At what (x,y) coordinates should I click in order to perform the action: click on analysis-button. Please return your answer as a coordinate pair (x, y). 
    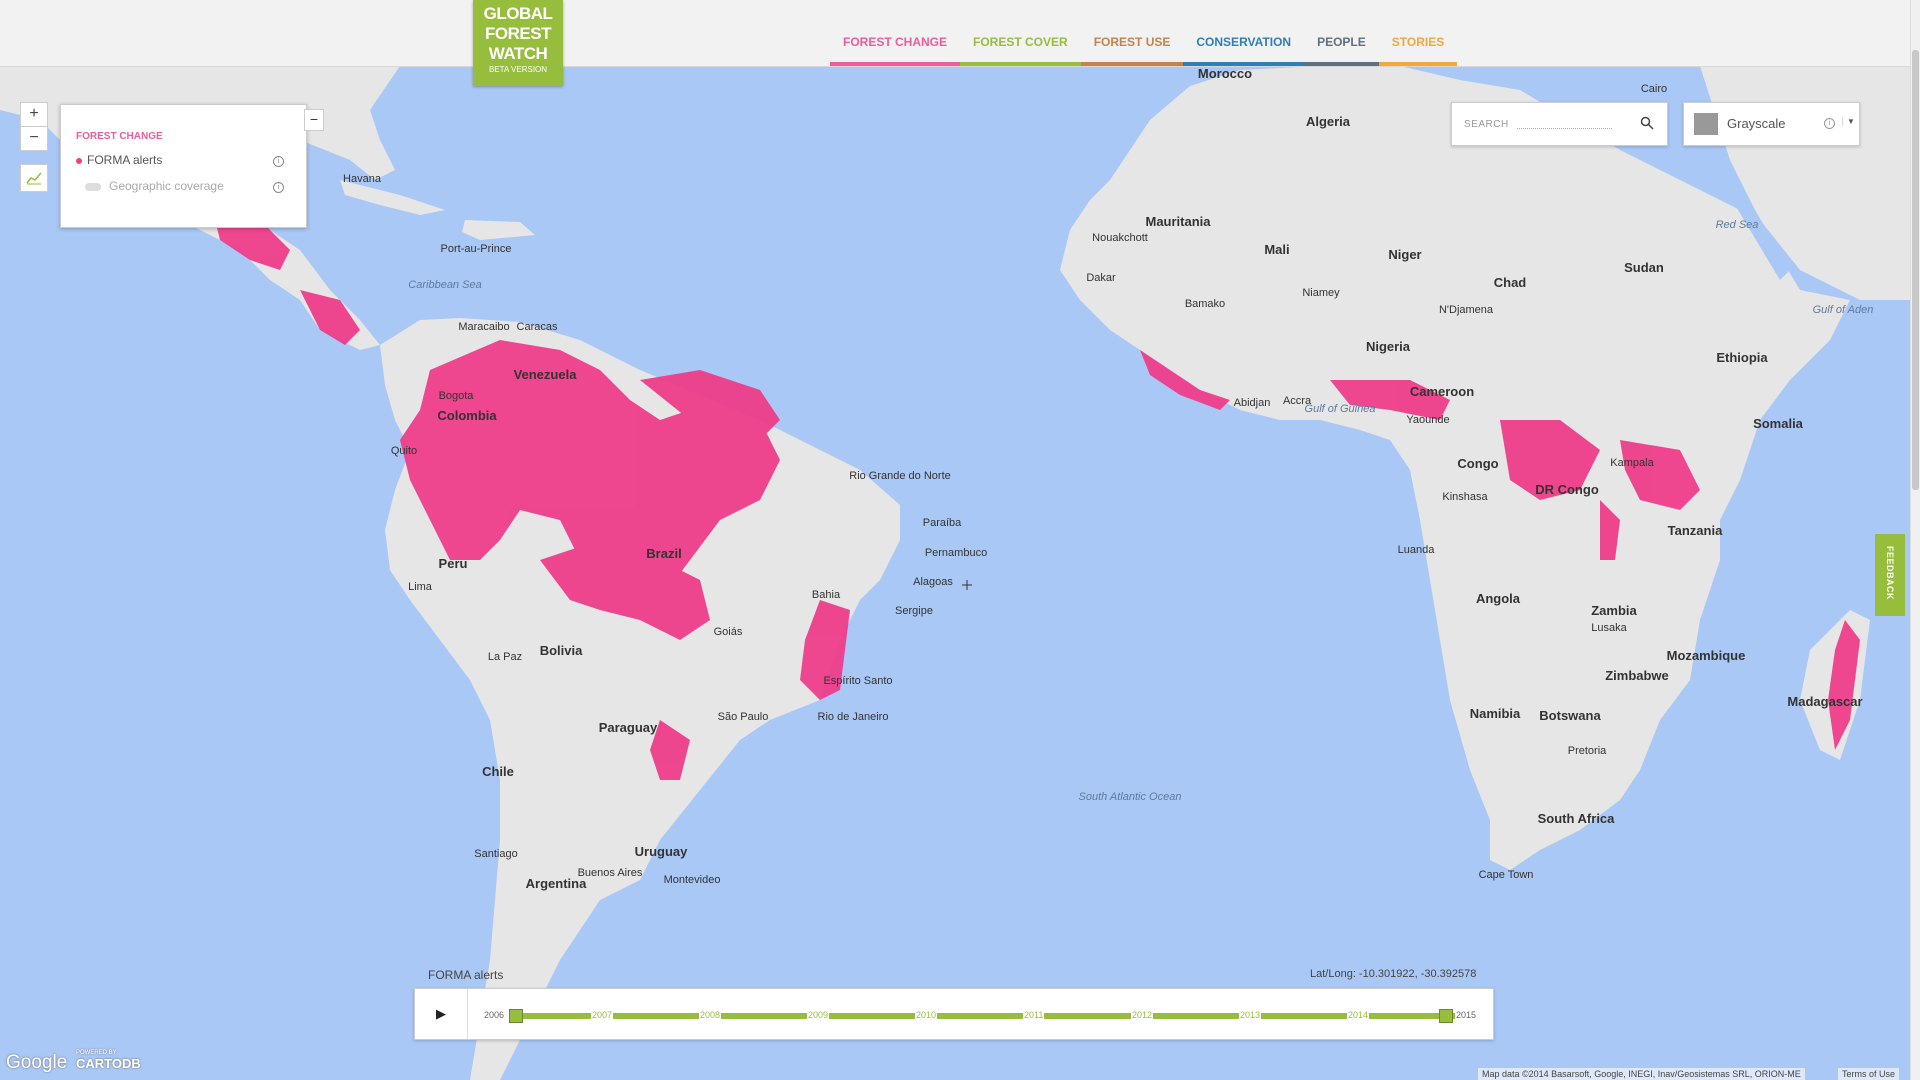
    Looking at the image, I should click on (34, 178).